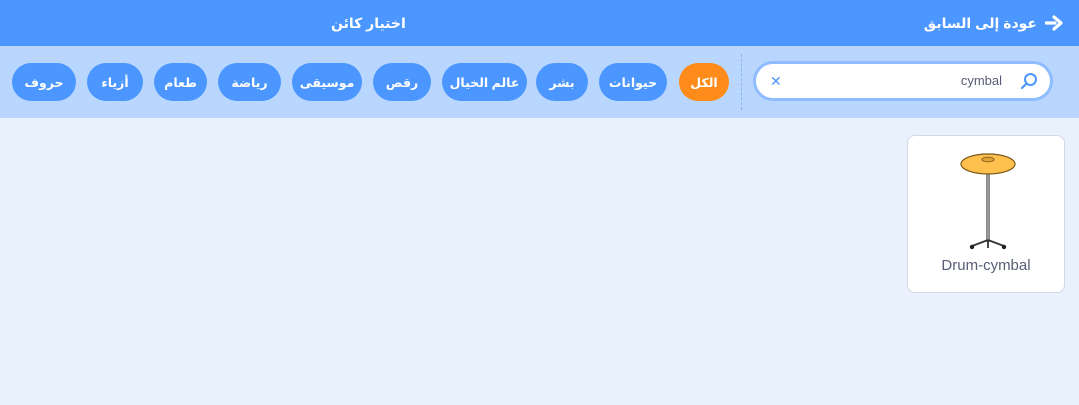  What do you see at coordinates (44, 82) in the screenshot?
I see `tag-letters: حروف` at bounding box center [44, 82].